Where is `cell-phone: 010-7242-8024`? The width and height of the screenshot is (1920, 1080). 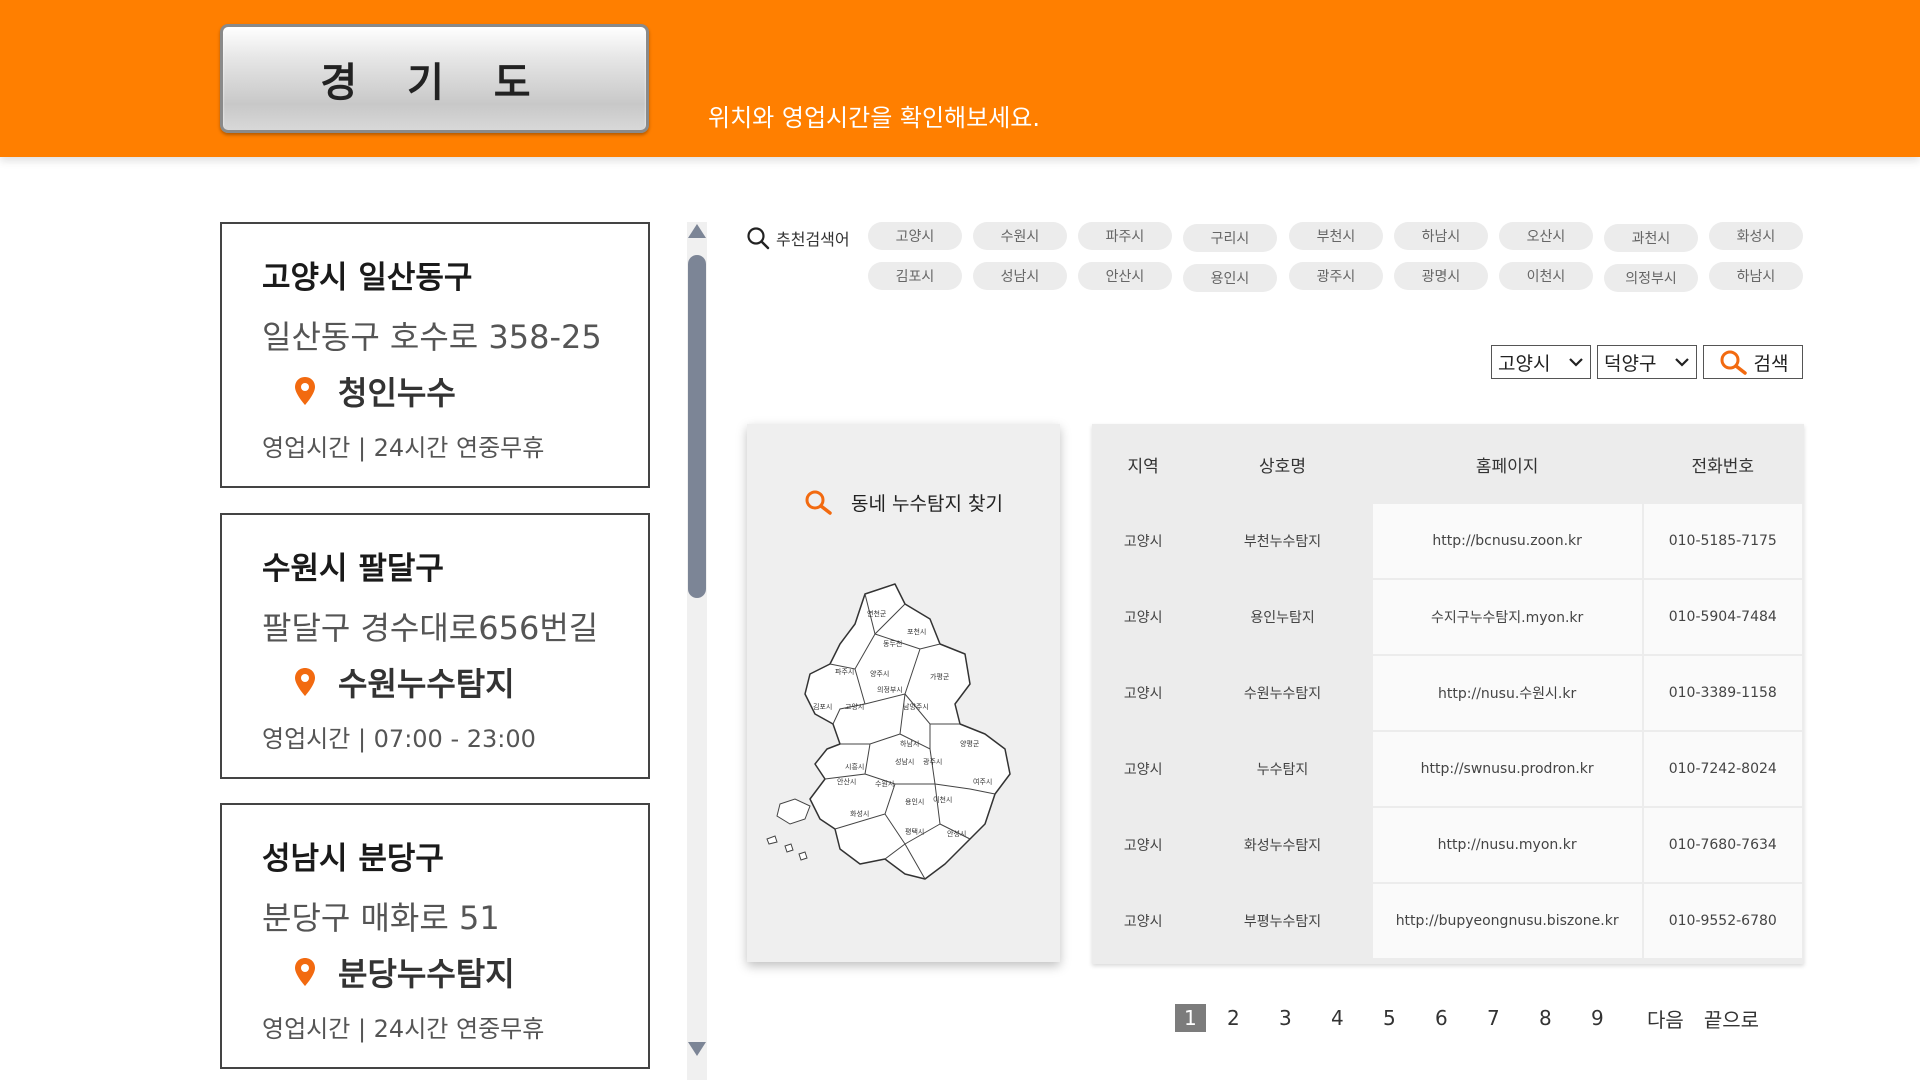
cell-phone: 010-7242-8024 is located at coordinates (1722, 769).